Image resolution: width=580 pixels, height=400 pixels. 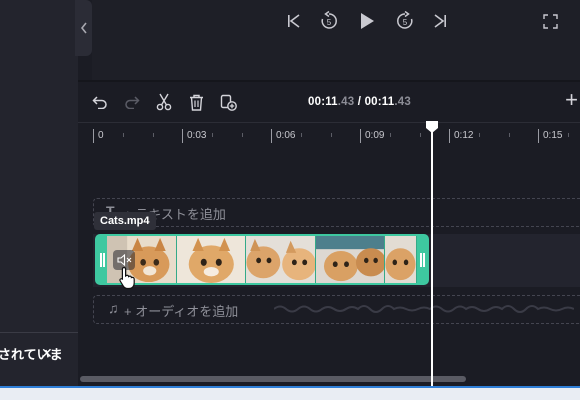 I want to click on audio-track: ♫ + オーディオを追加, so click(x=336, y=309).